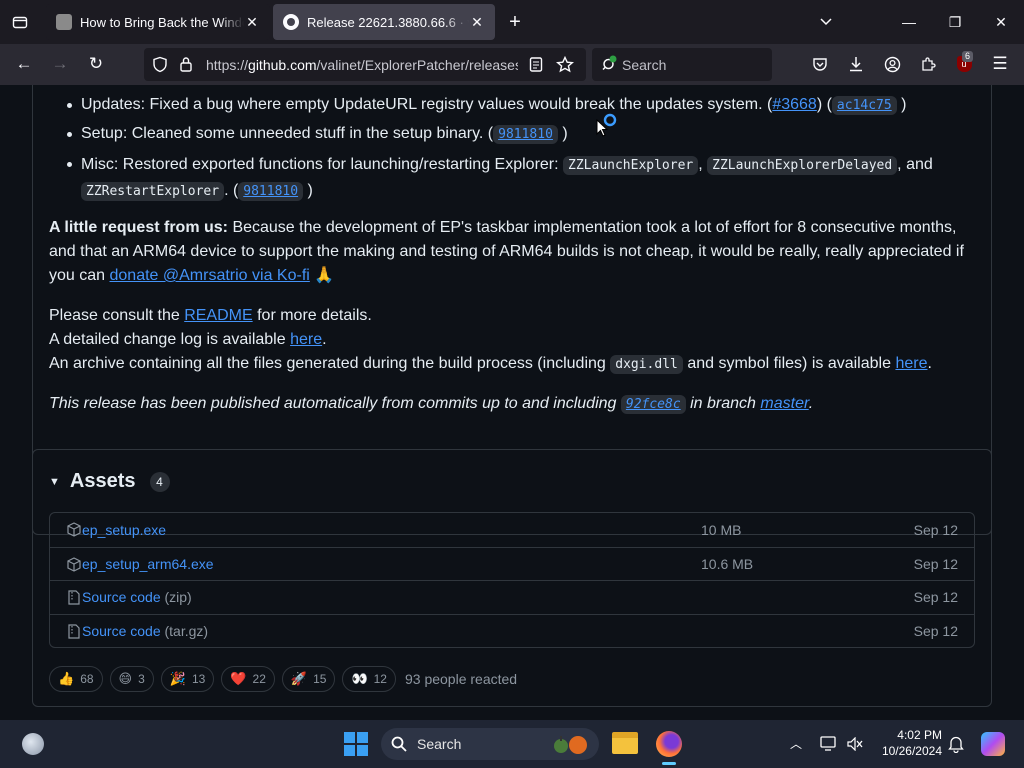  Describe the element at coordinates (669, 744) in the screenshot. I see `firefox-taskbar-icon` at that location.